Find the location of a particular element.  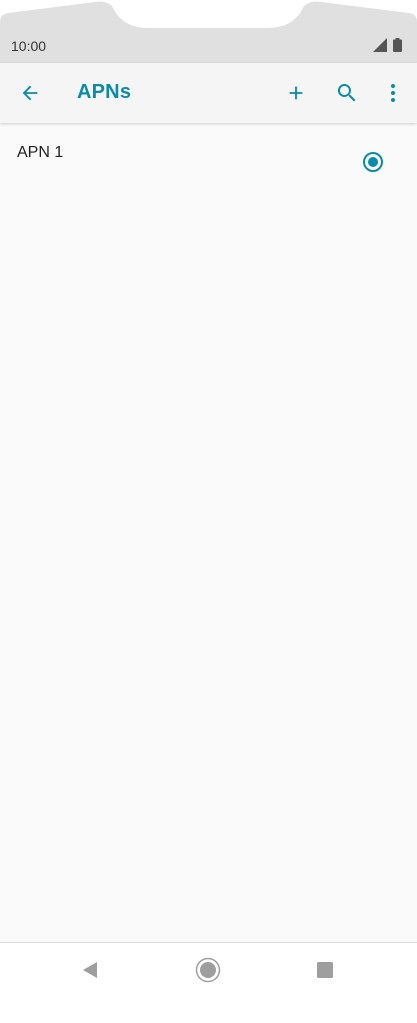

search-icon is located at coordinates (346, 93).